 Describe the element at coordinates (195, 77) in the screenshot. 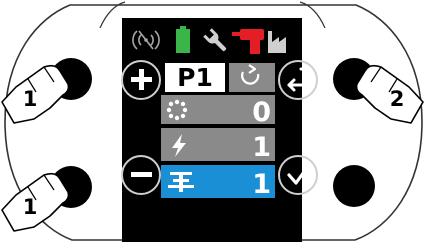

I see `program-label: P1` at that location.